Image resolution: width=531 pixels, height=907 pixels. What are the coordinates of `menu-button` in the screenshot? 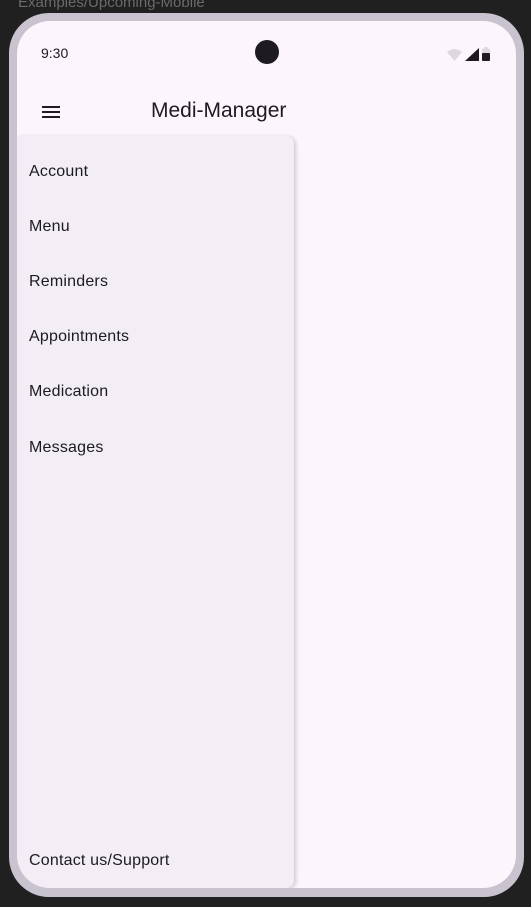 It's located at (51, 112).